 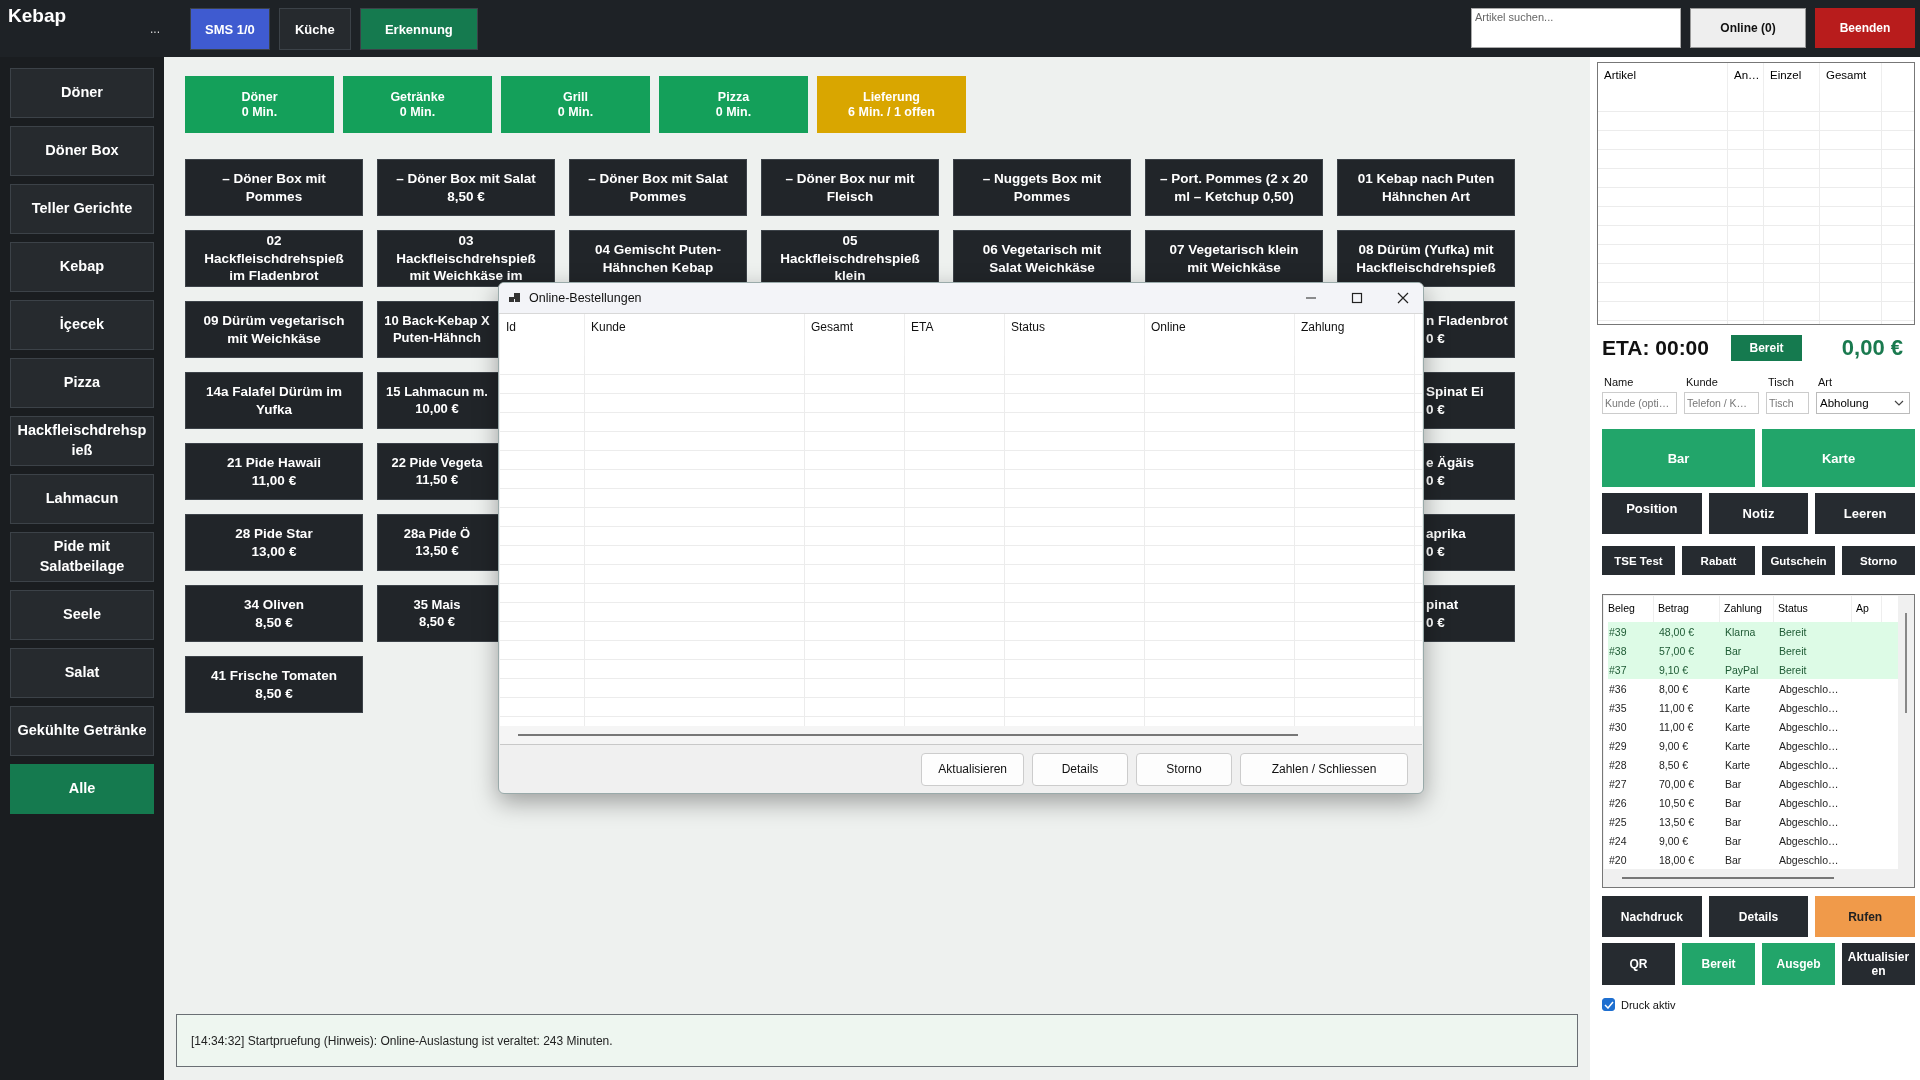 What do you see at coordinates (1620, 75) in the screenshot?
I see `column-header: Artikel` at bounding box center [1620, 75].